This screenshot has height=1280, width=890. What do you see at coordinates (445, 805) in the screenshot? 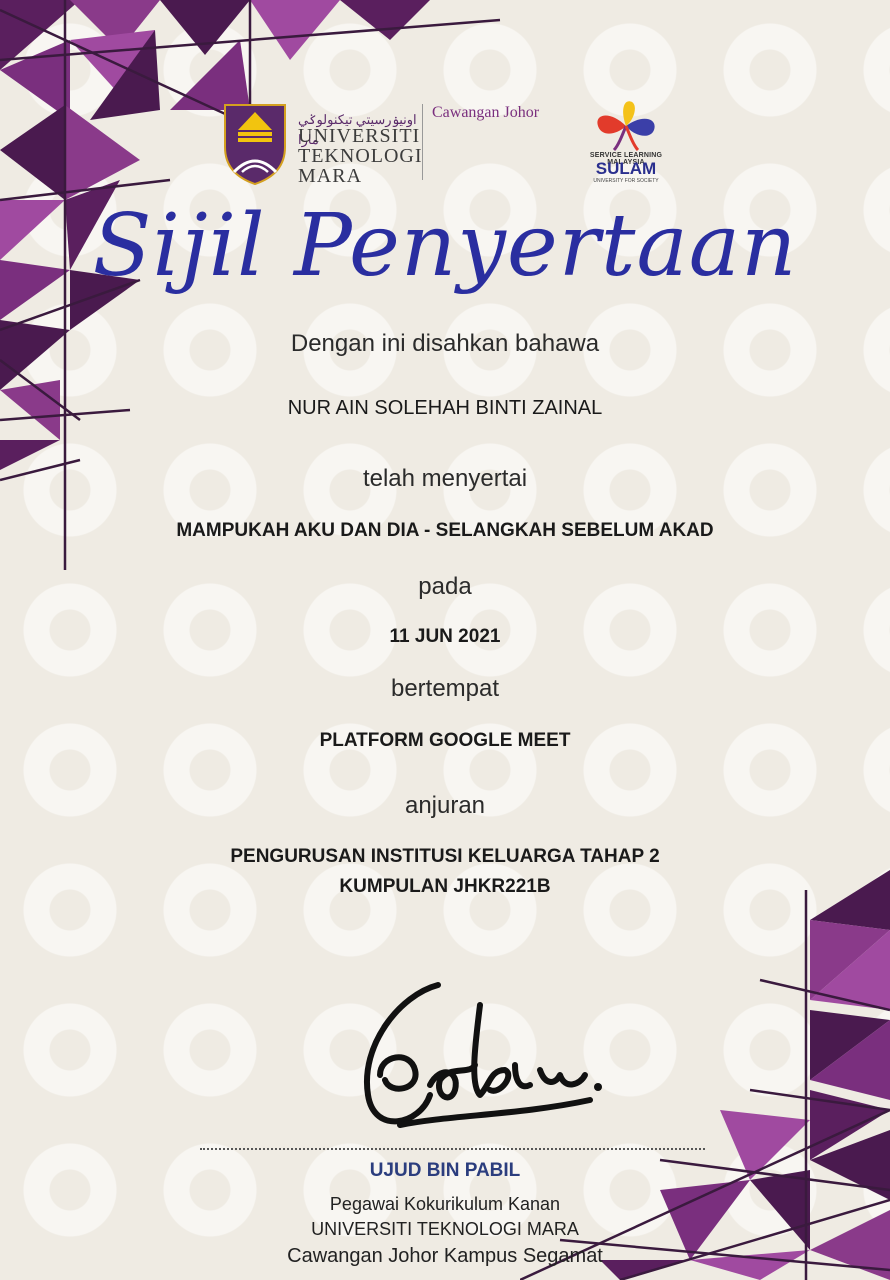
I see `organizer-label: anjuran` at bounding box center [445, 805].